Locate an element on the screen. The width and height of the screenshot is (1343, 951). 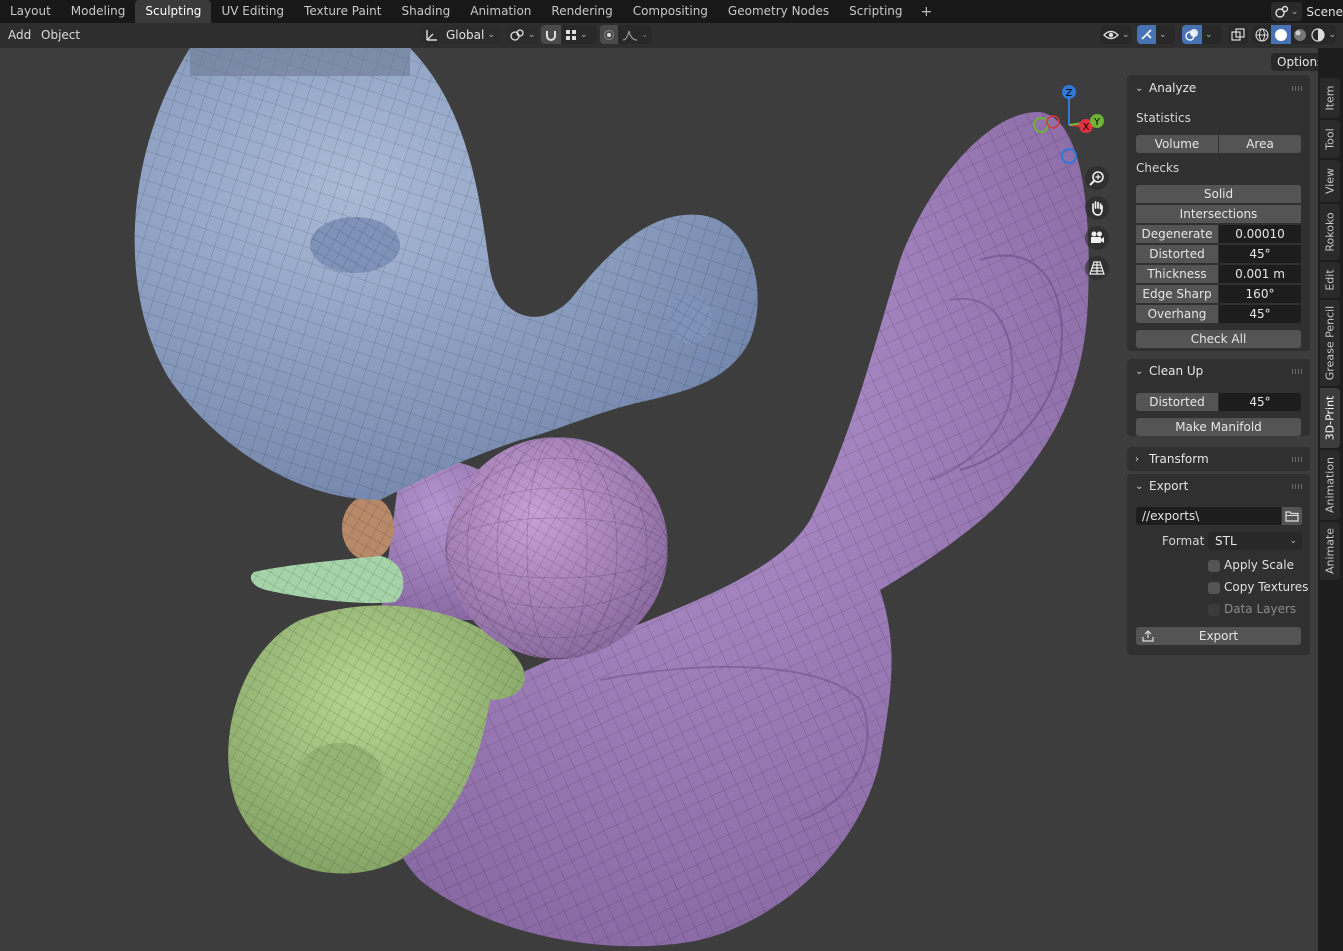
thickness-field: 0.001 m is located at coordinates (1260, 274).